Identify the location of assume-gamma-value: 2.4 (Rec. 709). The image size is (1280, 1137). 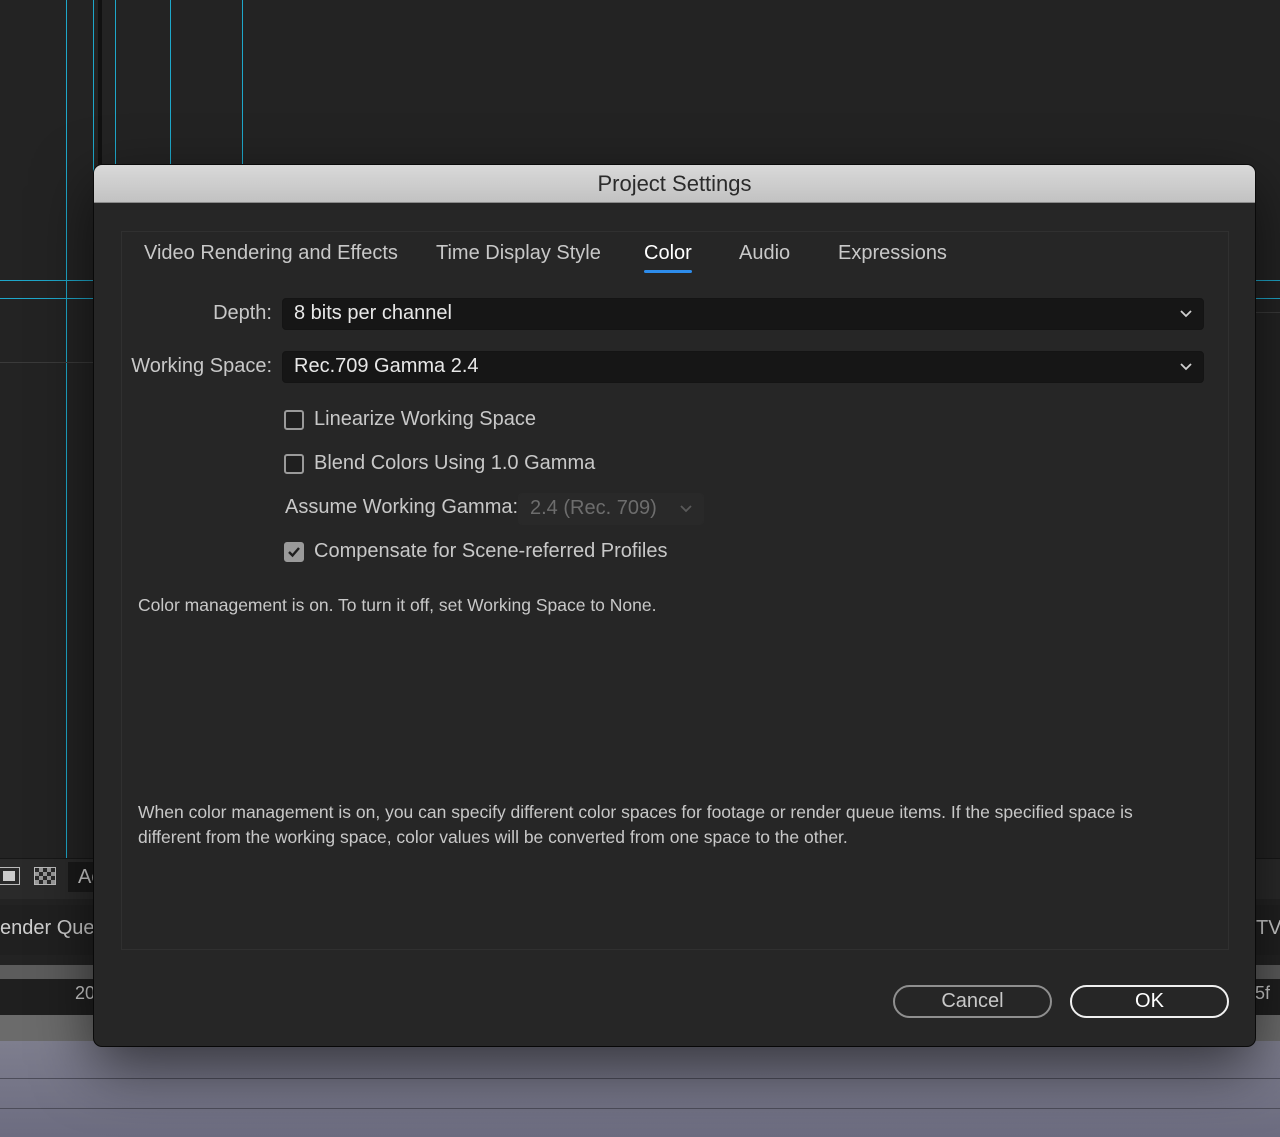
(593, 508).